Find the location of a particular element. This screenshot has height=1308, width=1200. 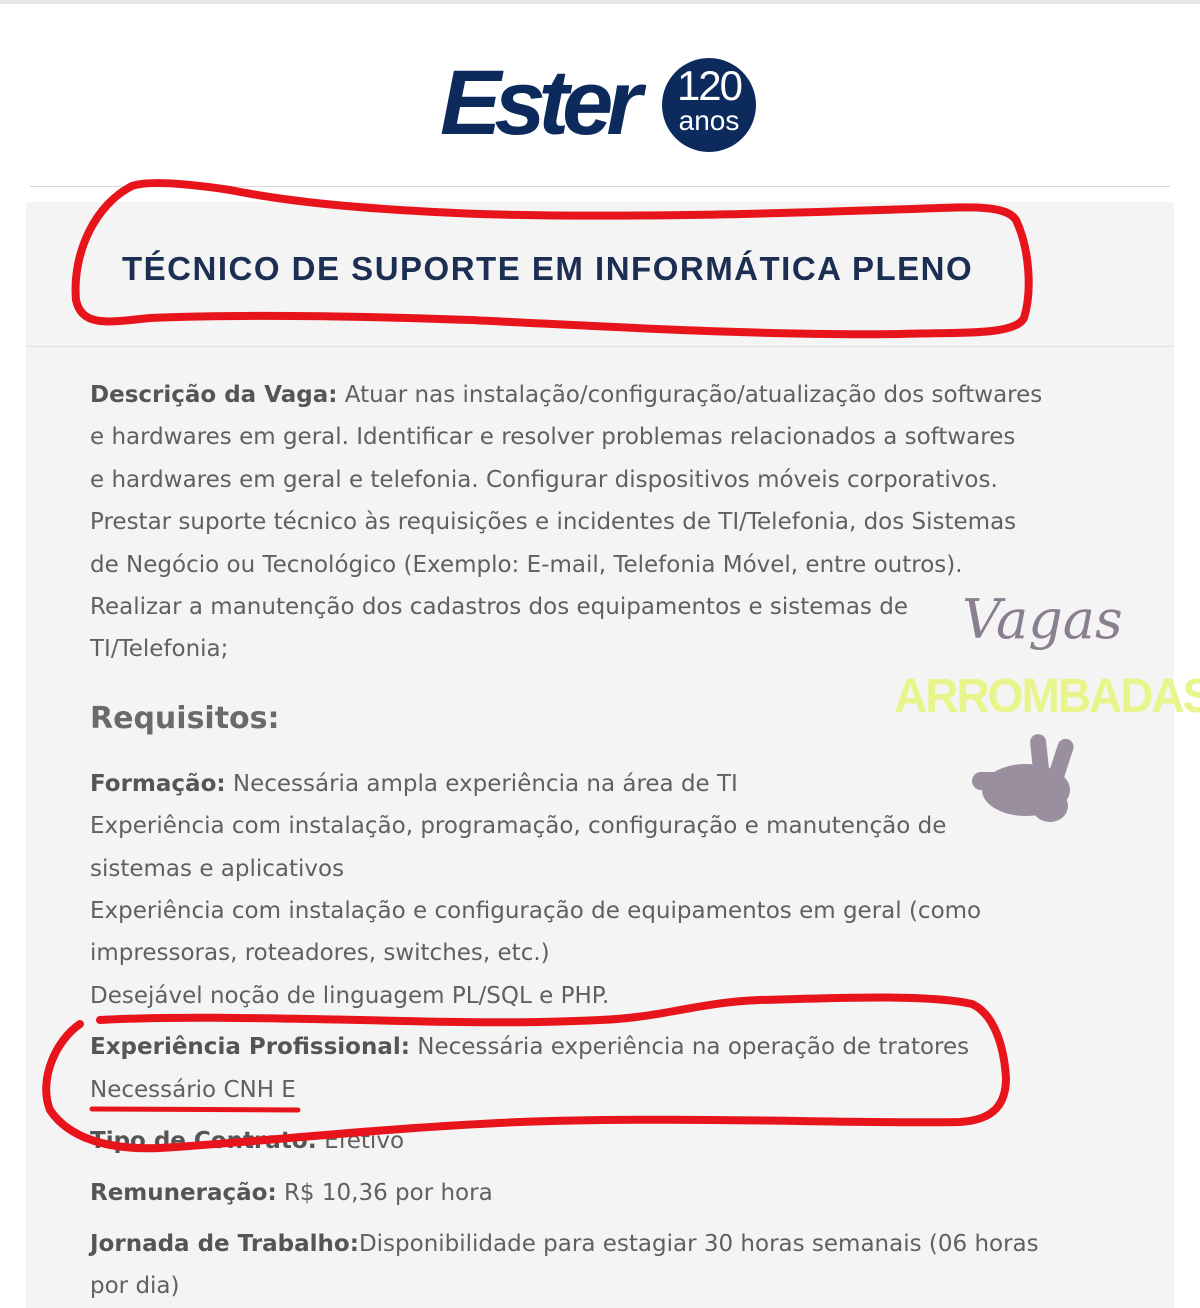

remuneracao-line: Remuneração: R$ 10,36 por hora is located at coordinates (585, 1193).